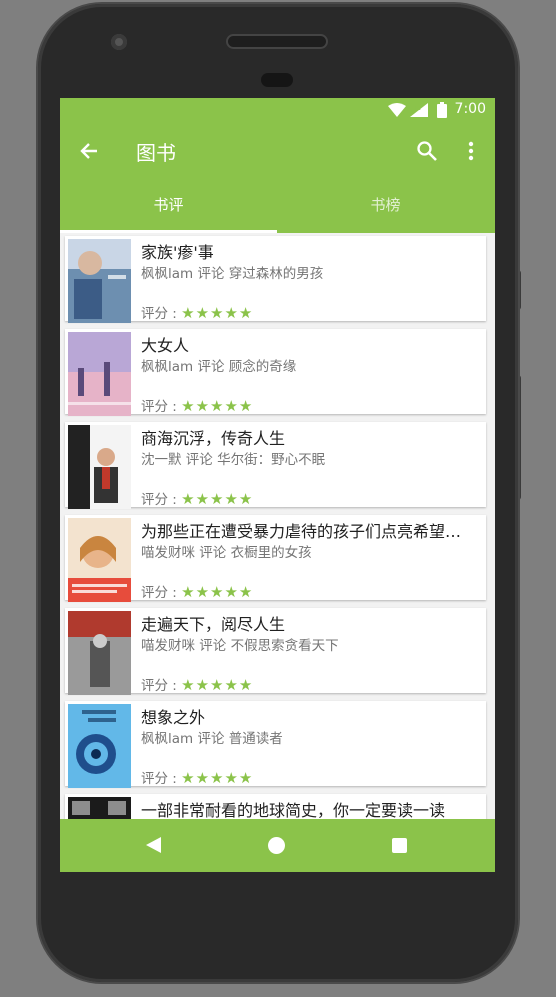 The image size is (556, 997). What do you see at coordinates (156, 153) in the screenshot?
I see `page-title: 图书` at bounding box center [156, 153].